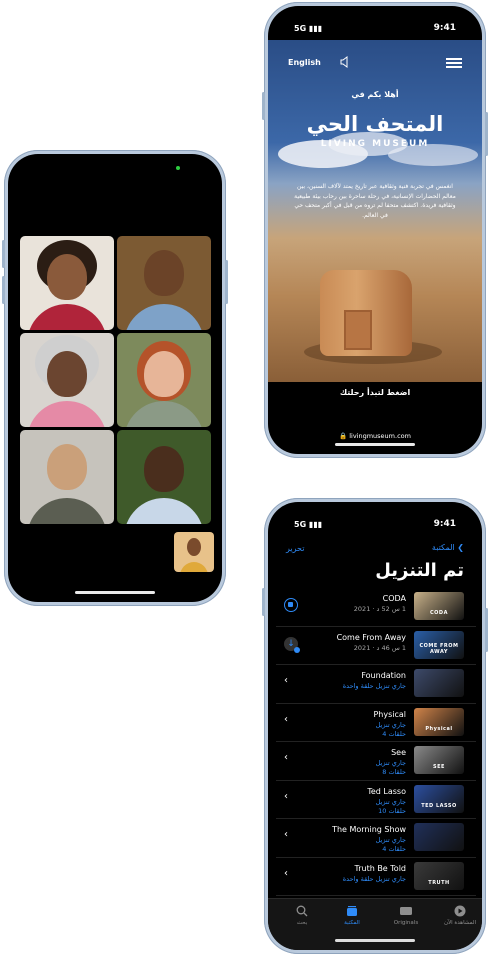 The image size is (490, 956). Describe the element at coordinates (366, 313) in the screenshot. I see `rock-tomb` at that location.